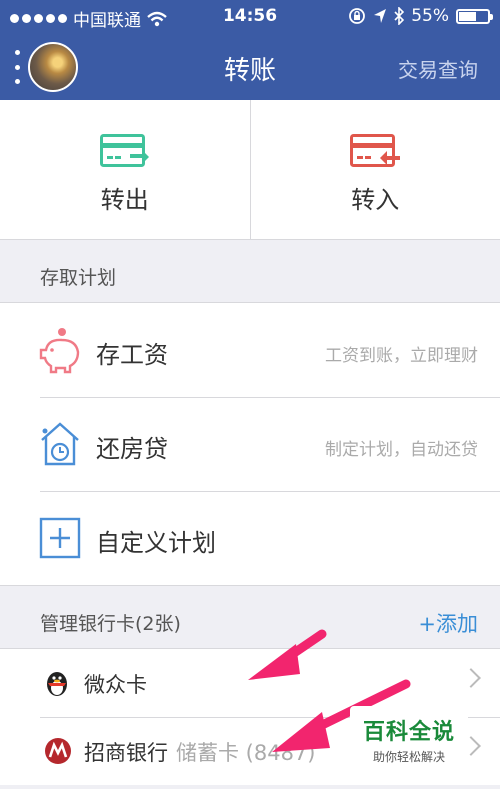  Describe the element at coordinates (408, 732) in the screenshot. I see `watermark-title: 百科全说` at that location.